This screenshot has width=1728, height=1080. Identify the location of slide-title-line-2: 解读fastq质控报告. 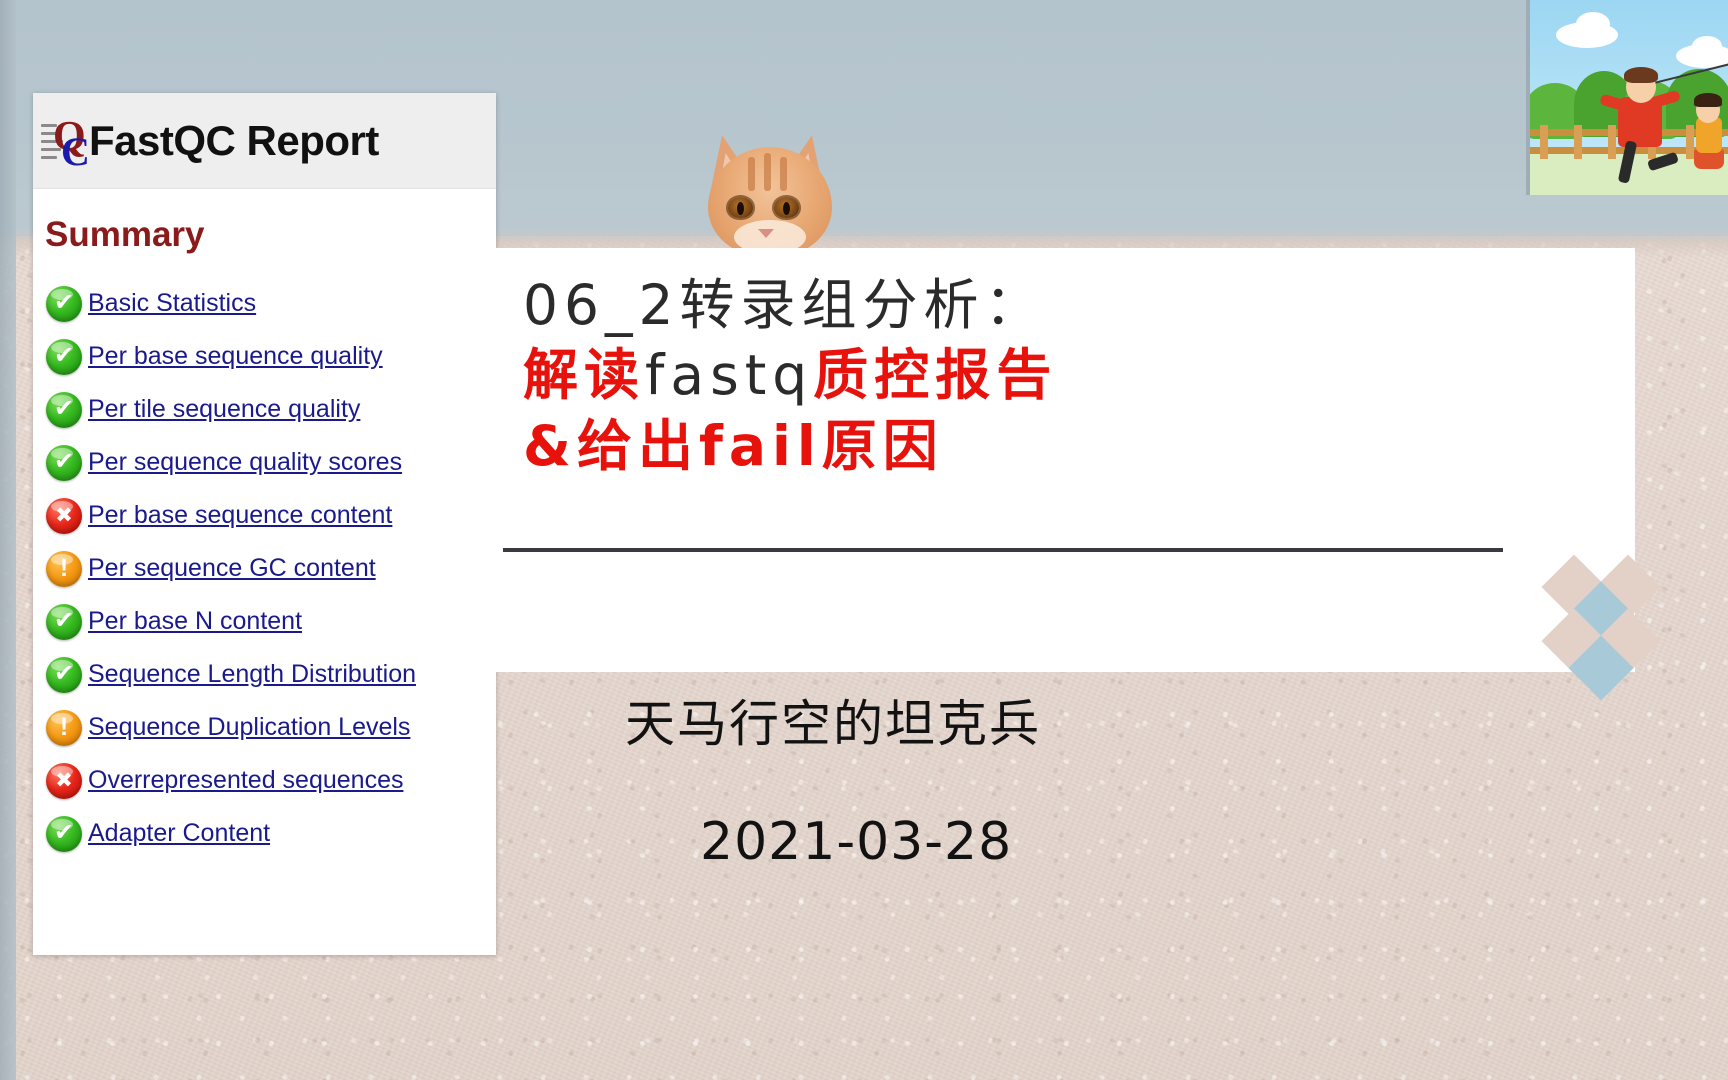
(998, 375).